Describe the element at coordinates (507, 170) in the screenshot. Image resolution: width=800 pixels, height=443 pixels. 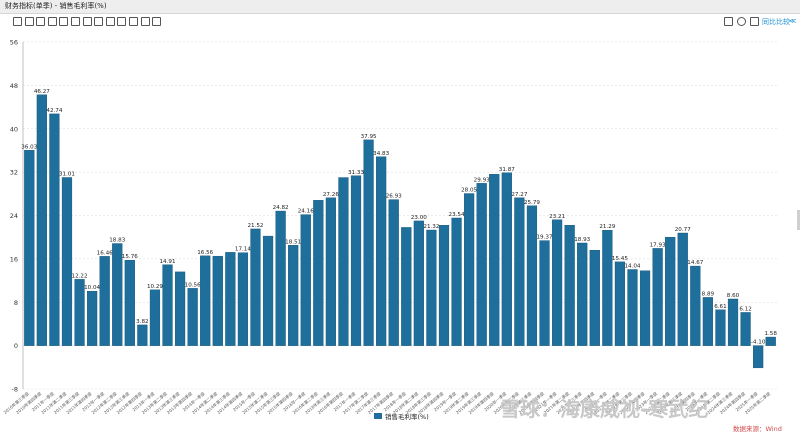
I see `data-label: 31.87` at that location.